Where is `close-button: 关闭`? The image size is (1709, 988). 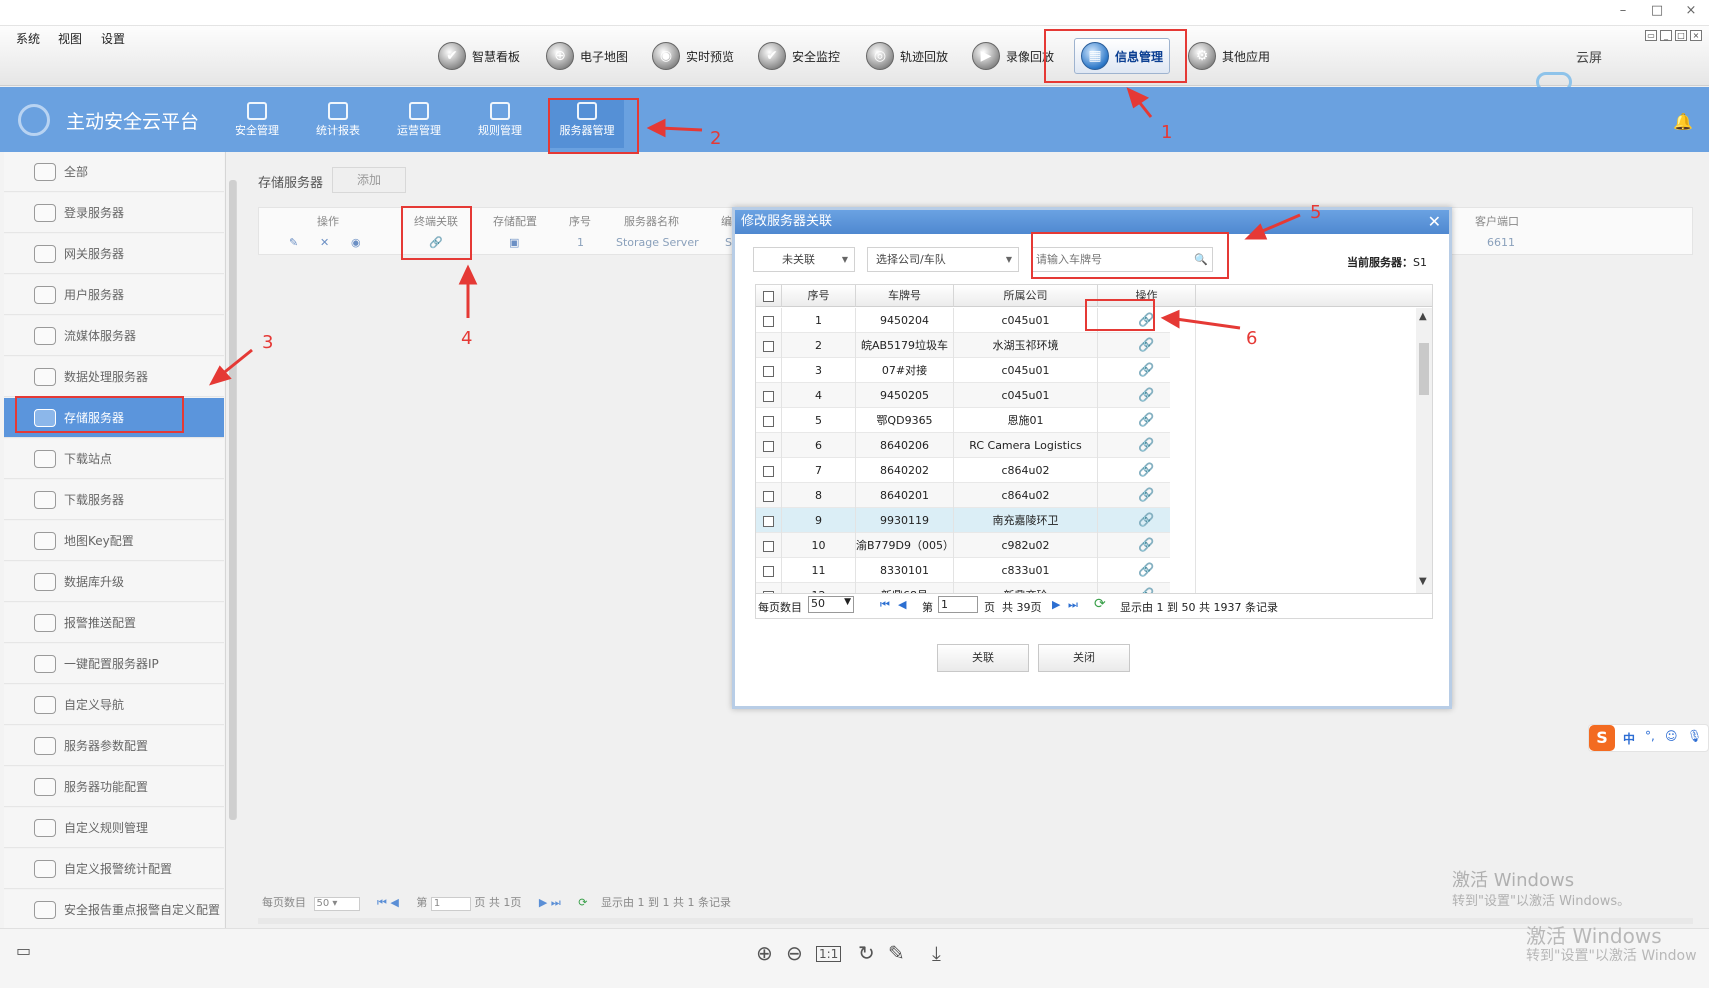 close-button: 关闭 is located at coordinates (1084, 658).